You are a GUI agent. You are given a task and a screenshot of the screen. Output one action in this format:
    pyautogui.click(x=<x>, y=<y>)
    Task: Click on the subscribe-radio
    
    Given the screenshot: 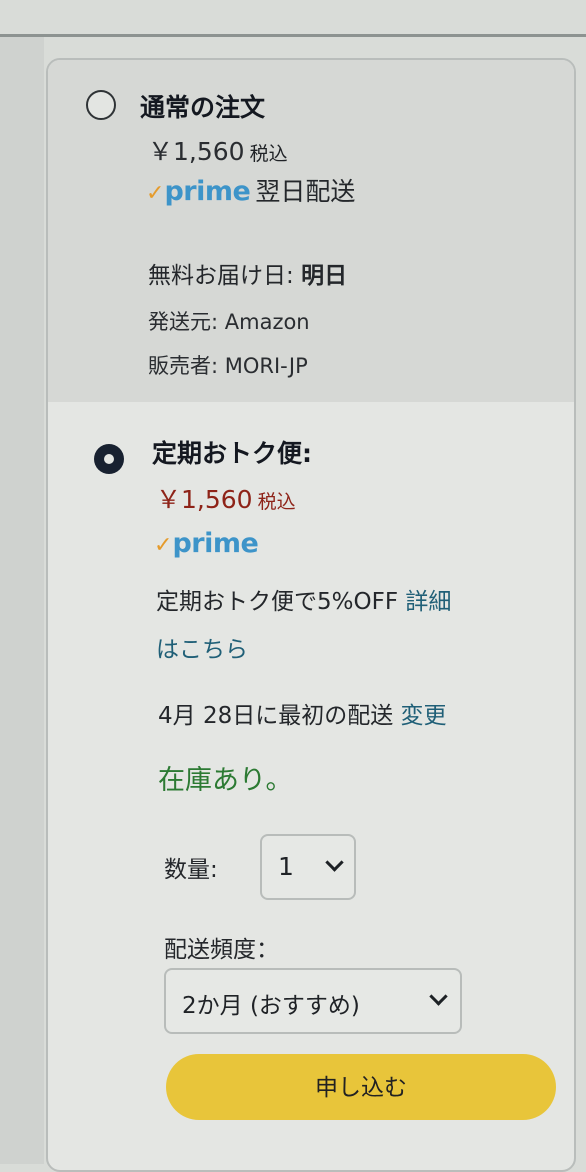 What is the action you would take?
    pyautogui.click(x=109, y=459)
    